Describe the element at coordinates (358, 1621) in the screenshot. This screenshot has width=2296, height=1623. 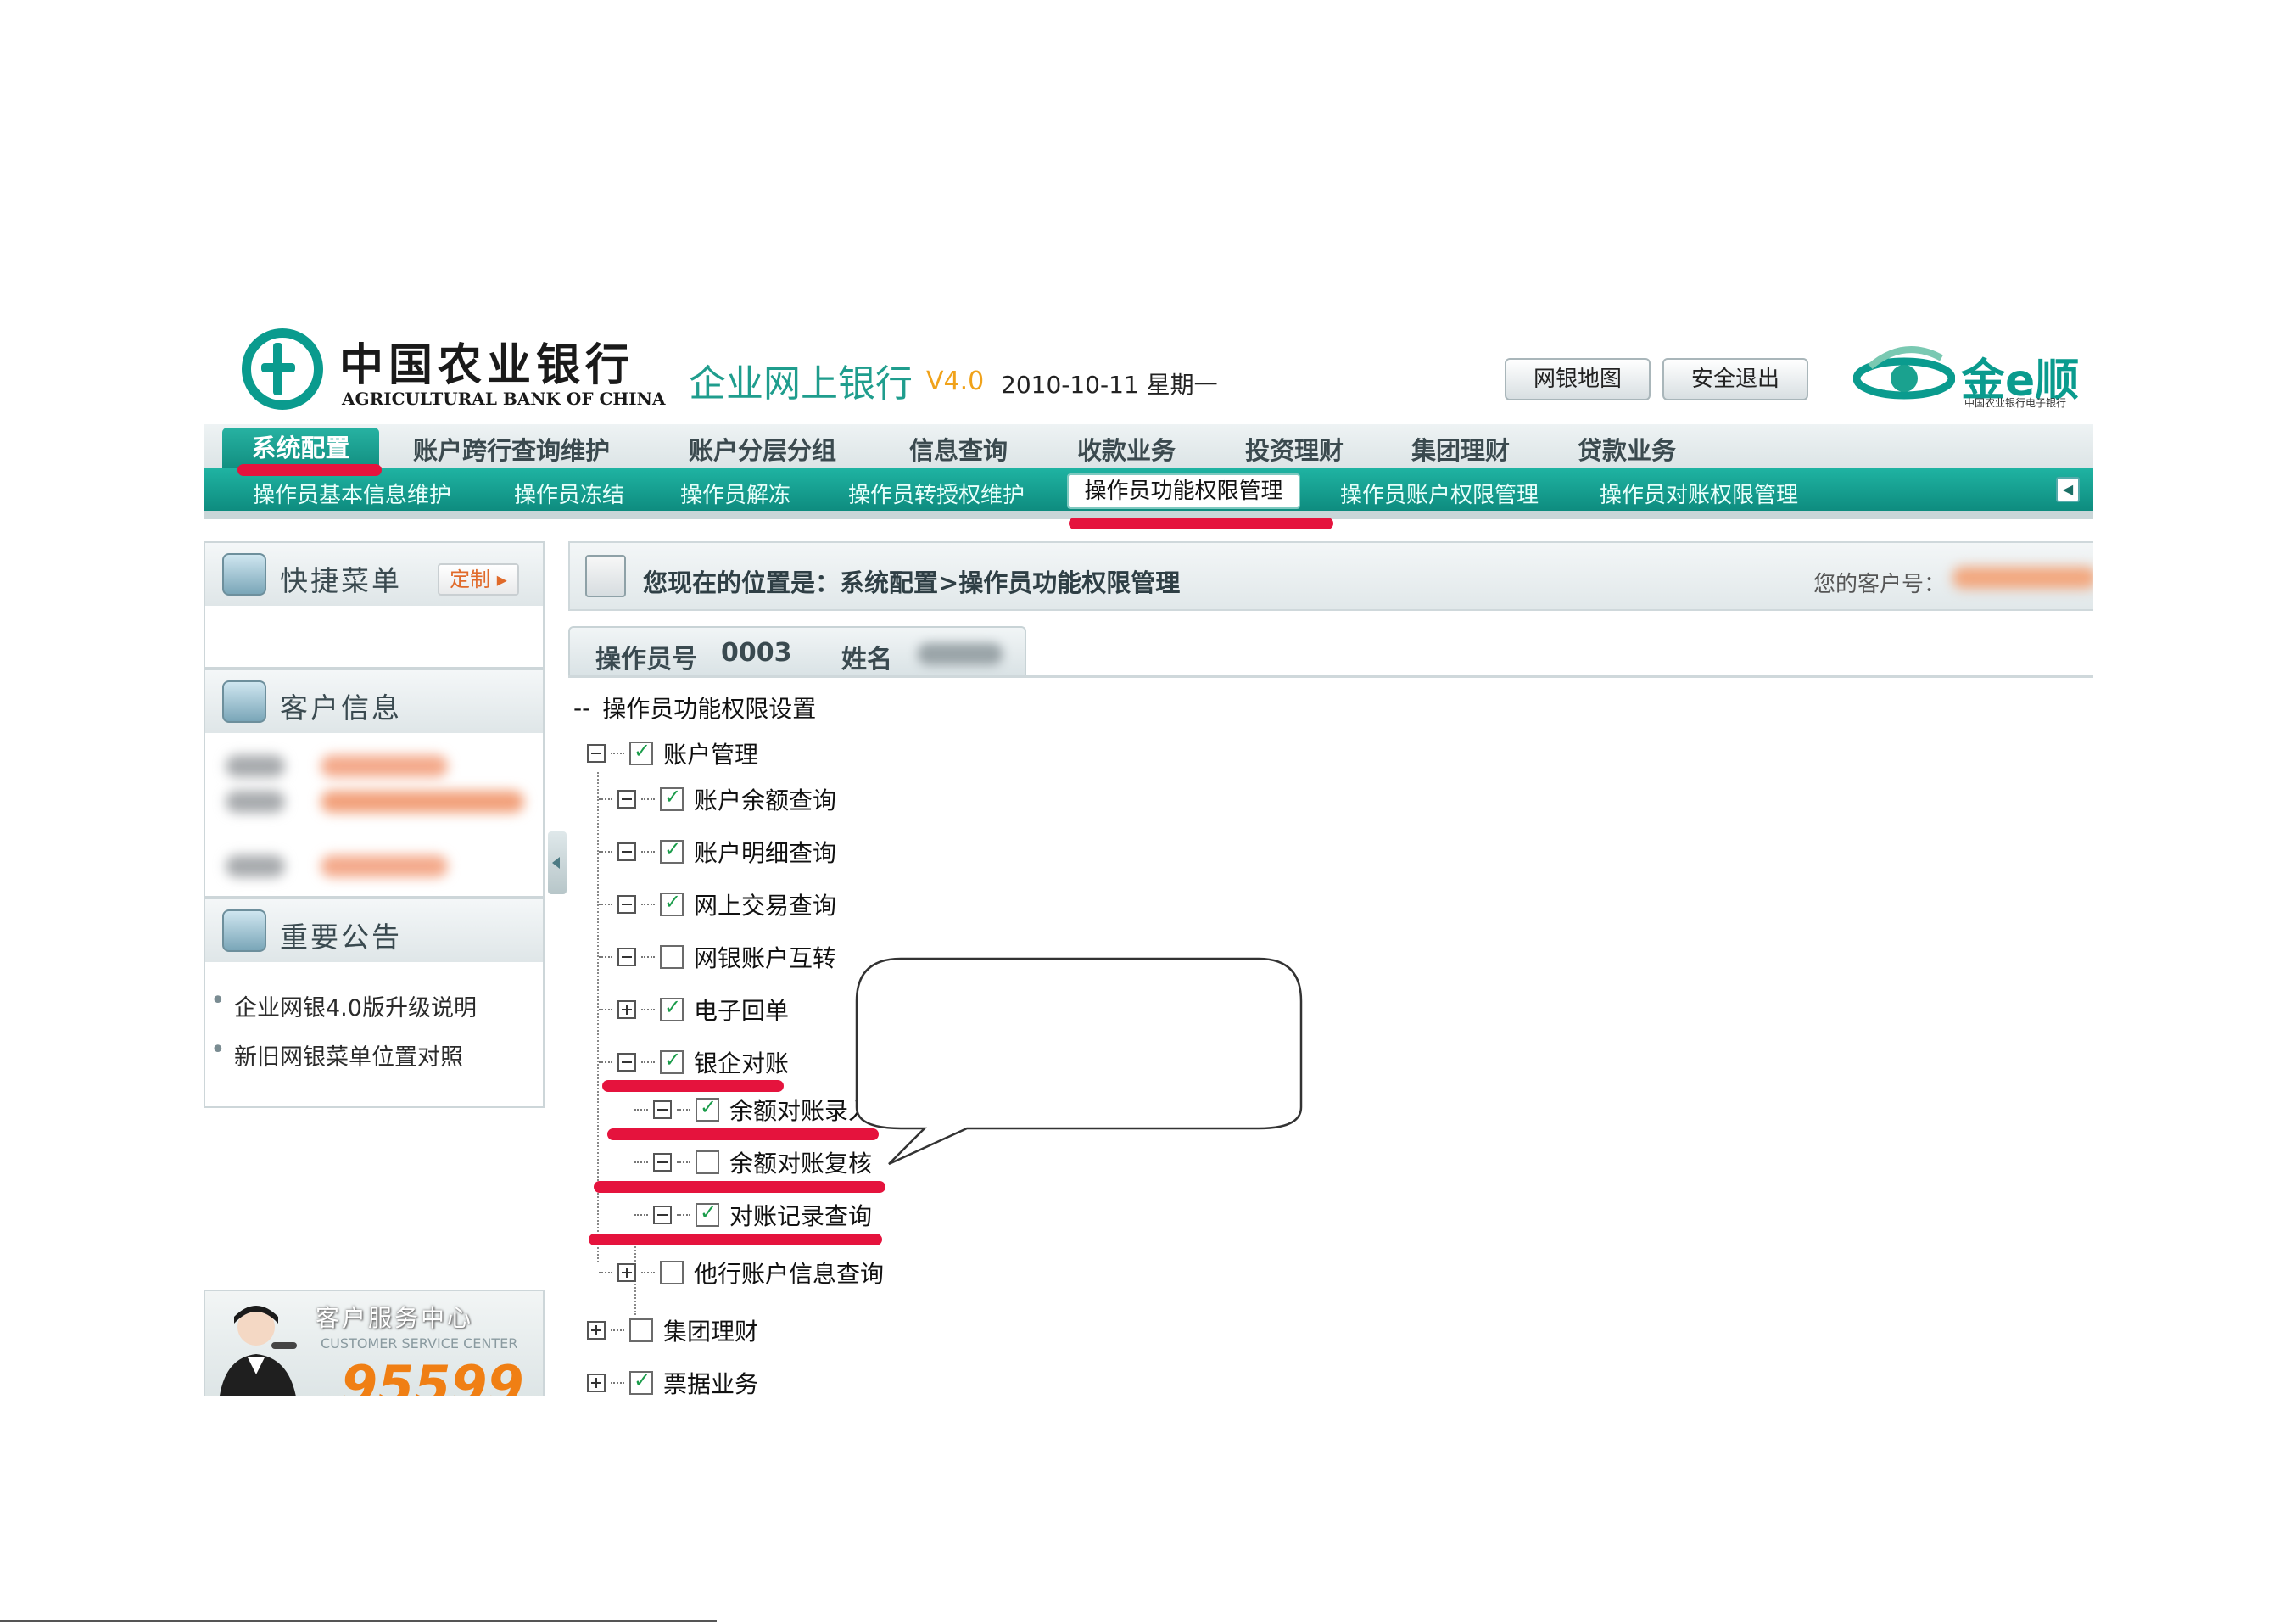
I see `page-bottom-line` at that location.